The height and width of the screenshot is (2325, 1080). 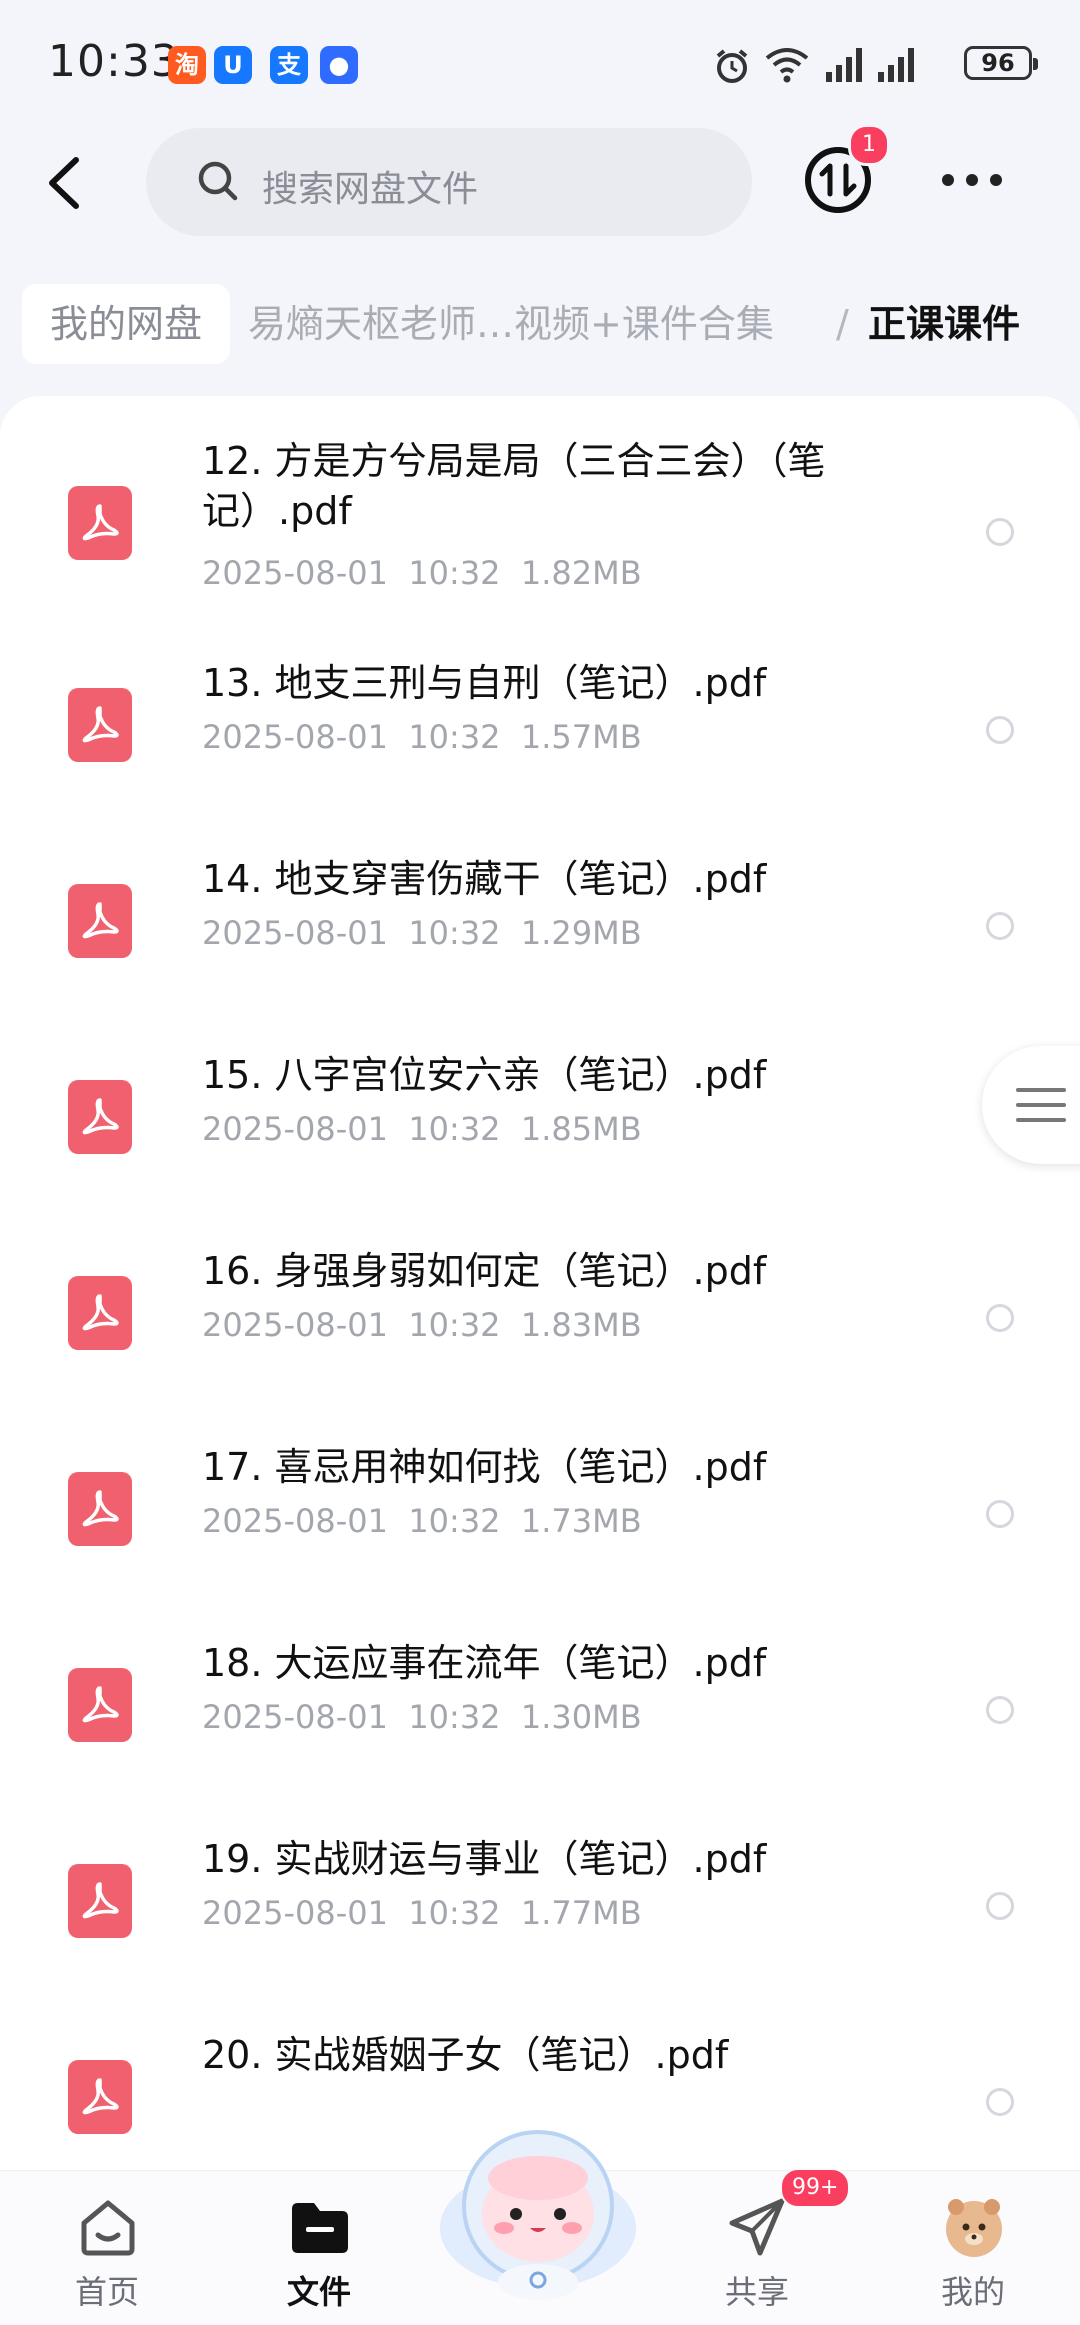 I want to click on file-meta: 2025-08-01 10:32 1.73MB, so click(x=422, y=1521).